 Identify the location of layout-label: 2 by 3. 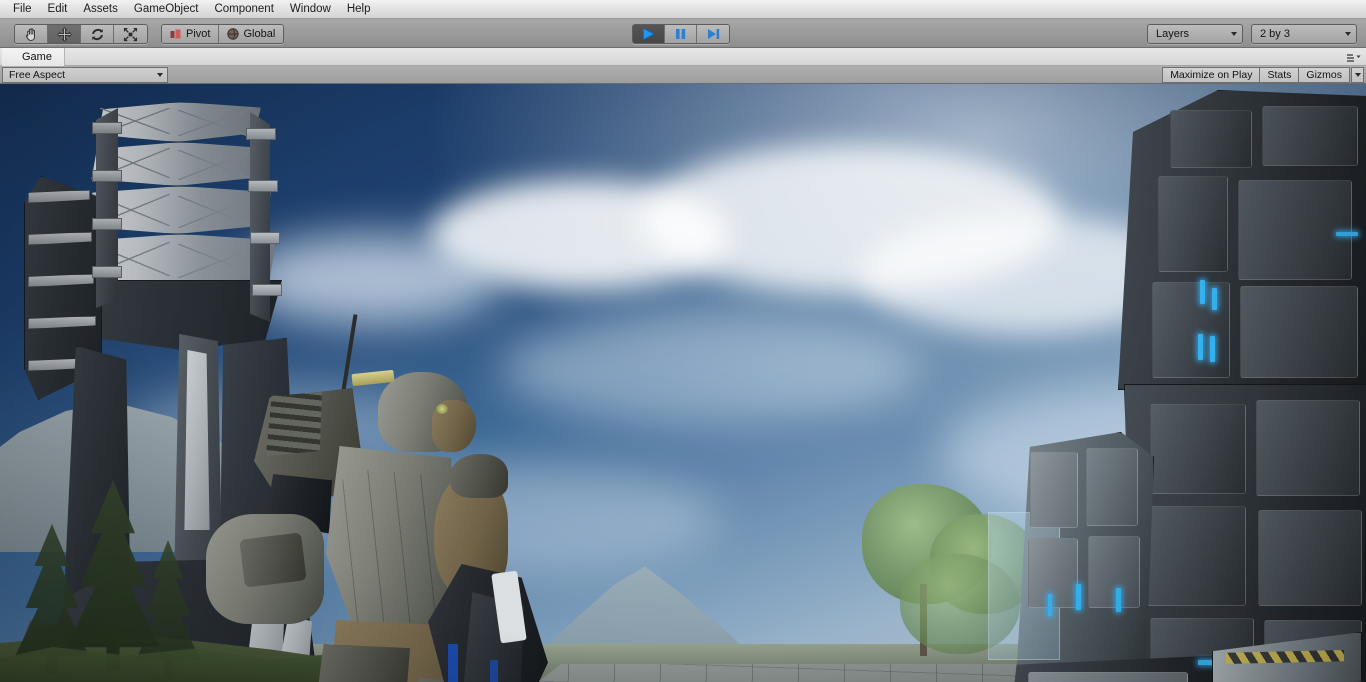
(1275, 34).